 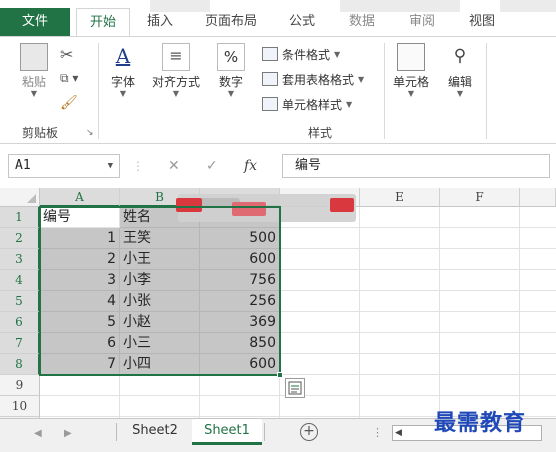 I want to click on binoculars-icon: ⚲, so click(x=460, y=56).